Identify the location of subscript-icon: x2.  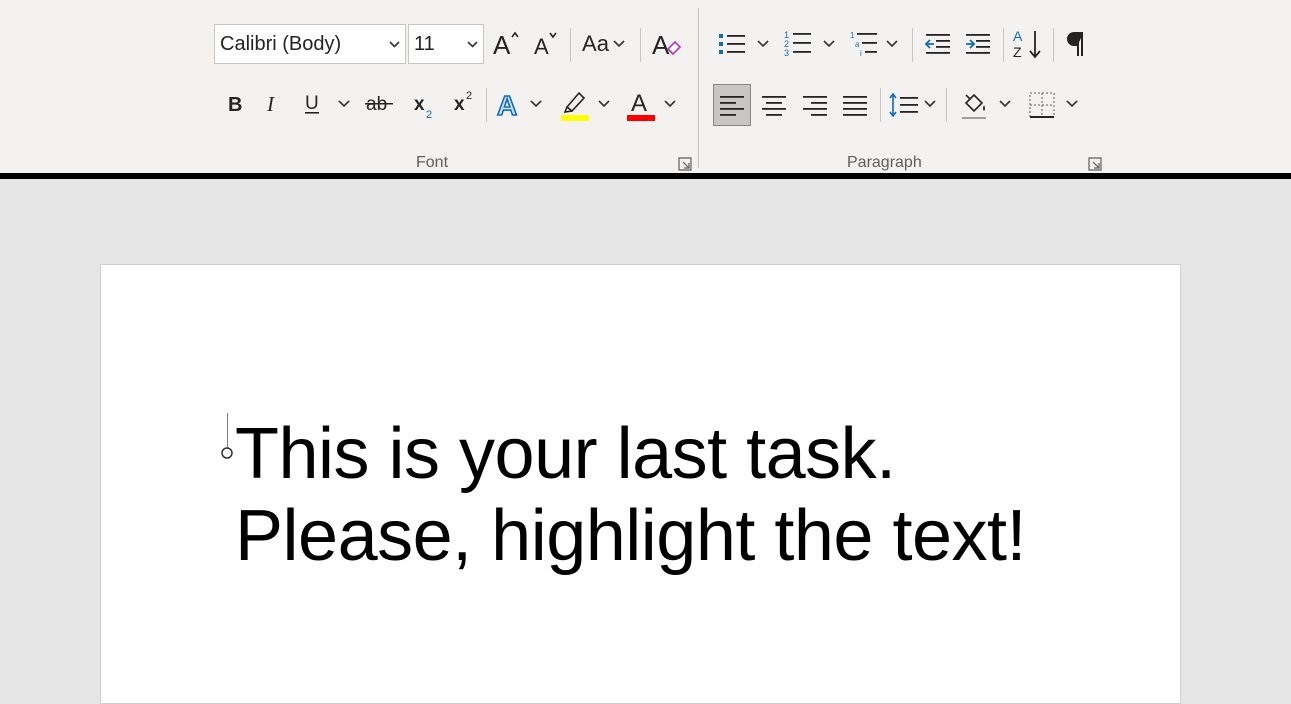
(423, 107).